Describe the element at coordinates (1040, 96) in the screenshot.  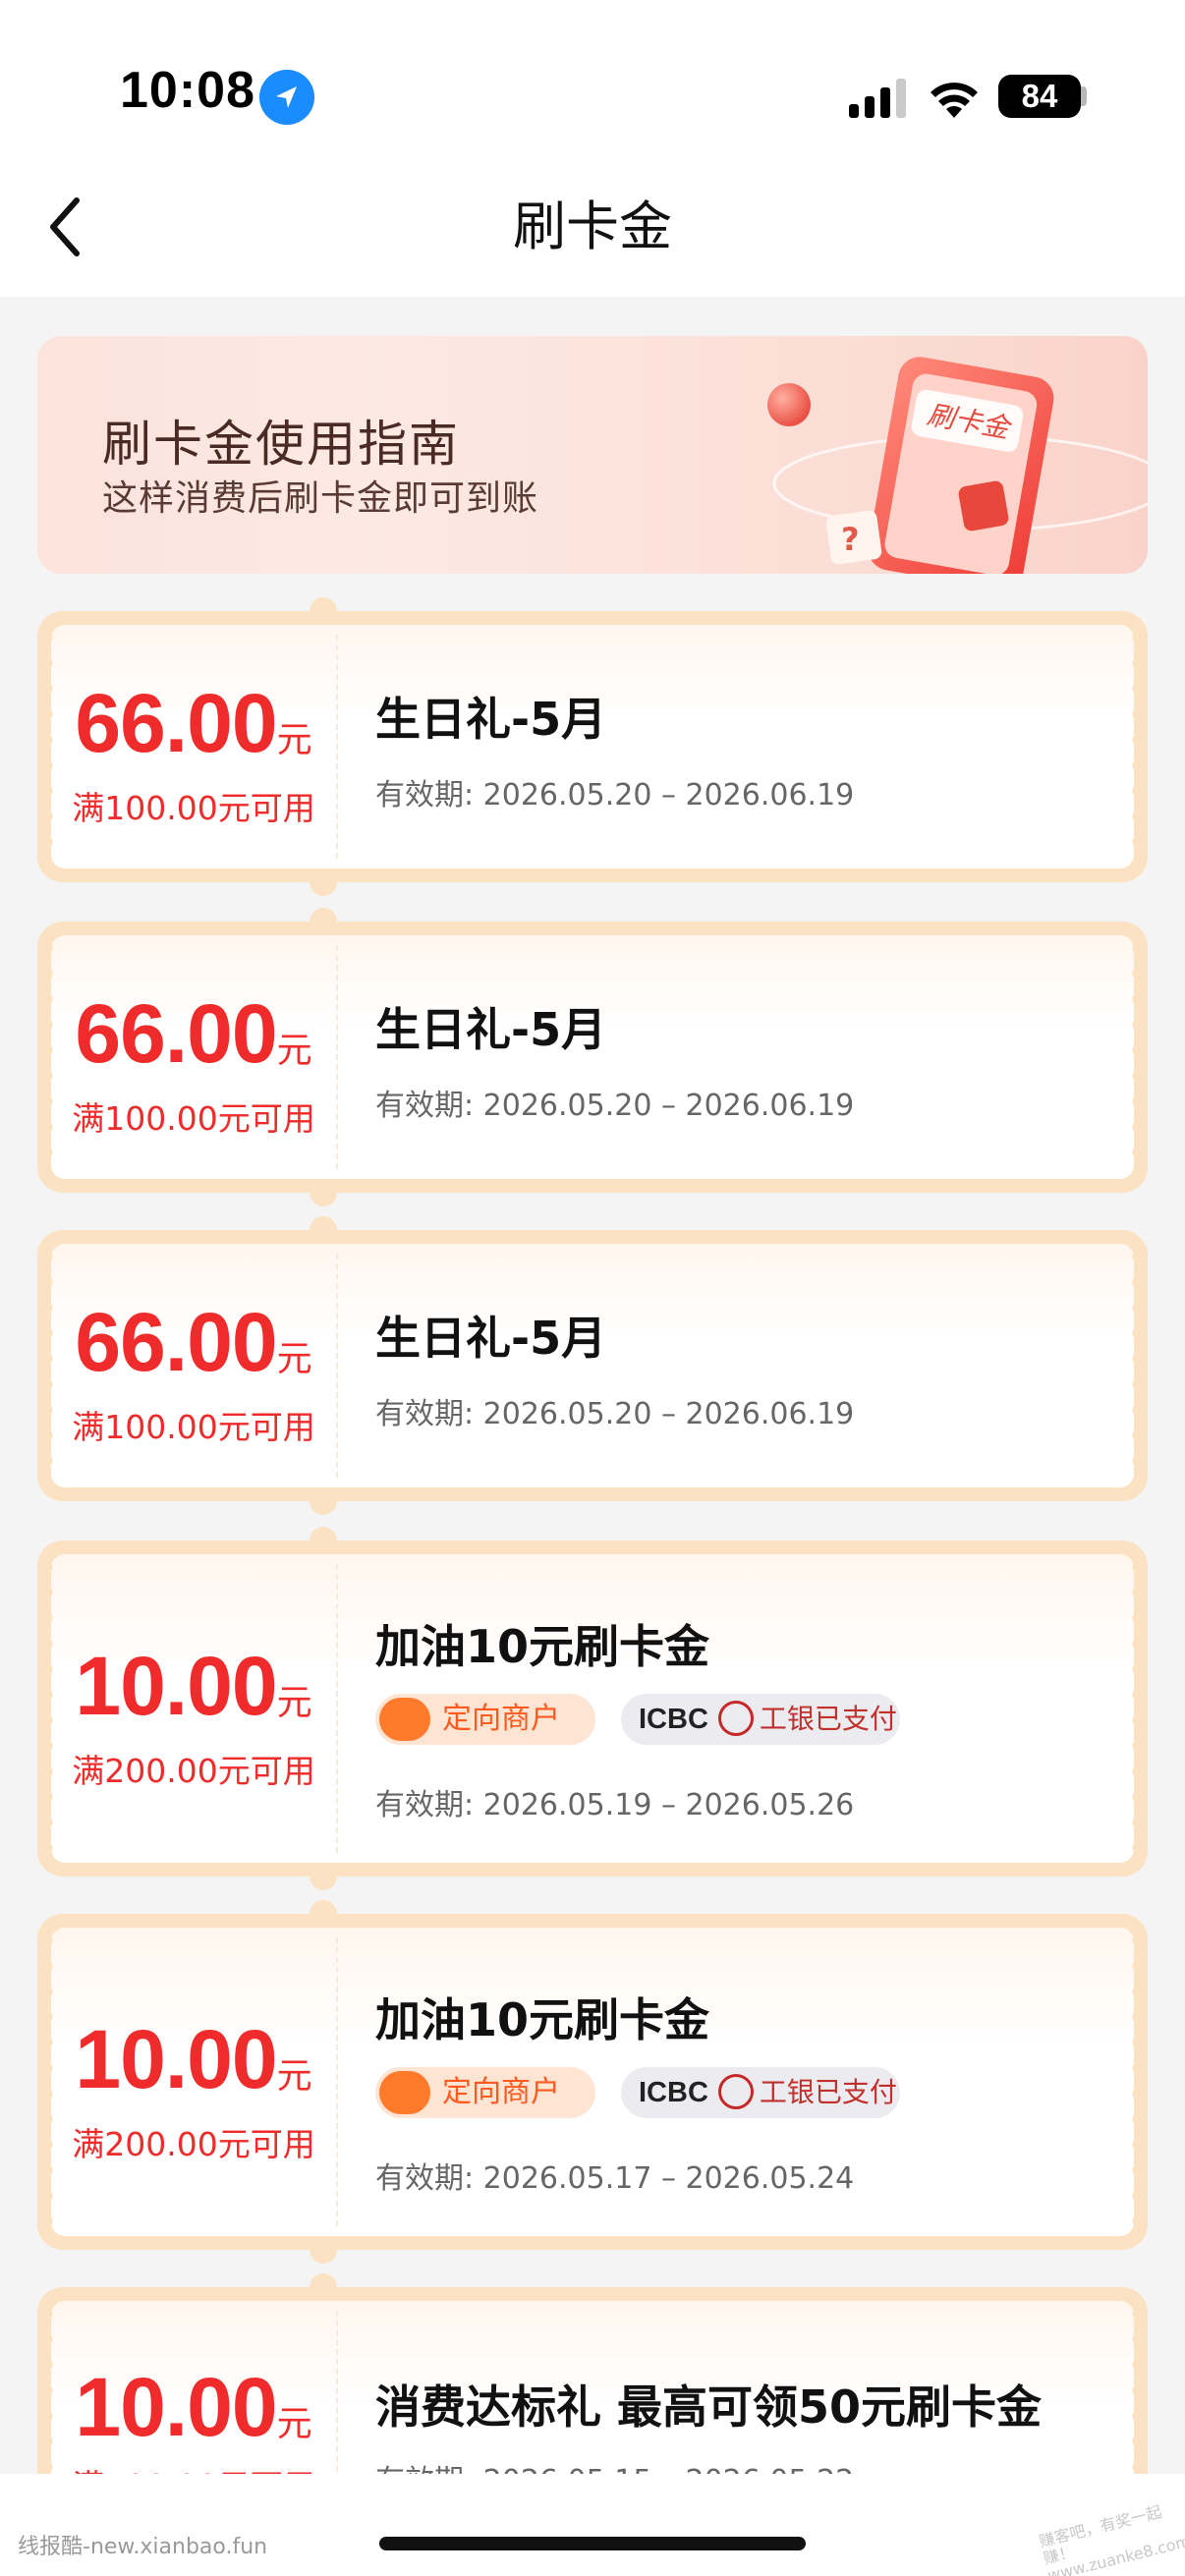
I see `battery-indicator: 84` at that location.